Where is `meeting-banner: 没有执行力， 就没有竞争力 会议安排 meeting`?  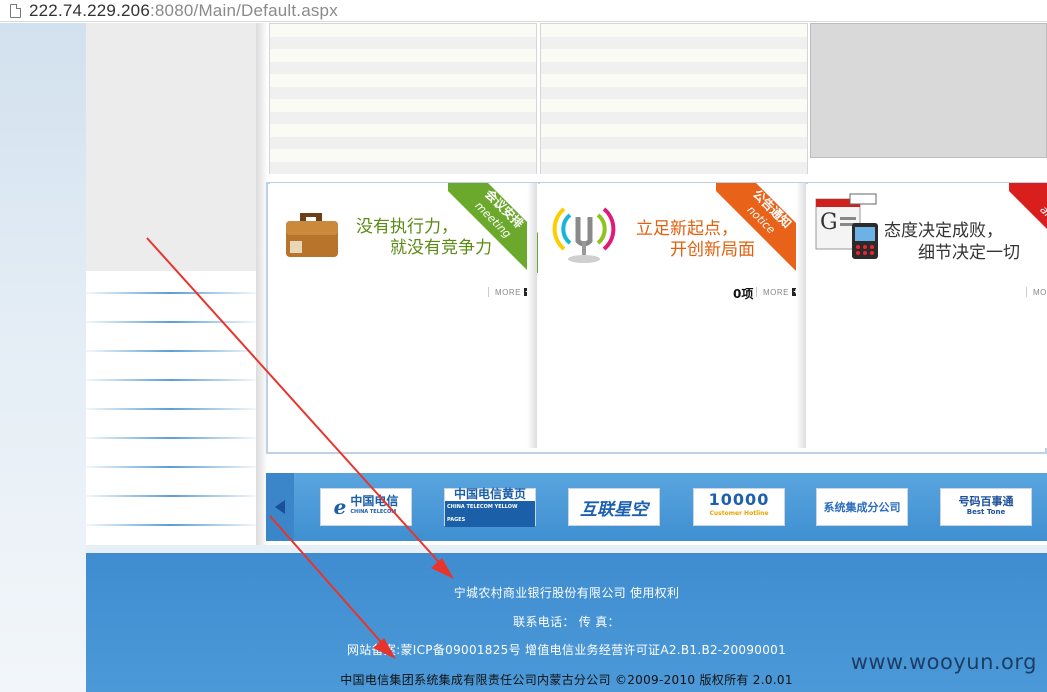
meeting-banner: 没有执行力， 就没有竞争力 会议安排 meeting is located at coordinates (404, 229).